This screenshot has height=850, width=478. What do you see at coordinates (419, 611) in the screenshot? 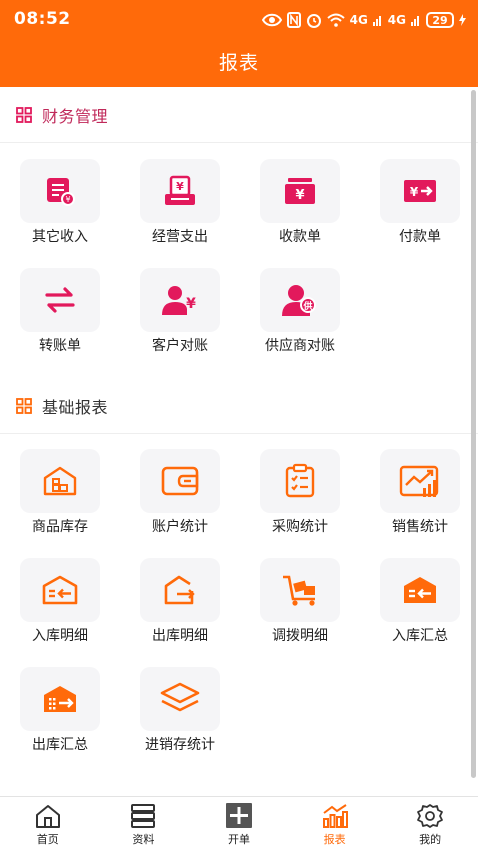
I see `basic-item-stock-in-summary: 入库汇总` at bounding box center [419, 611].